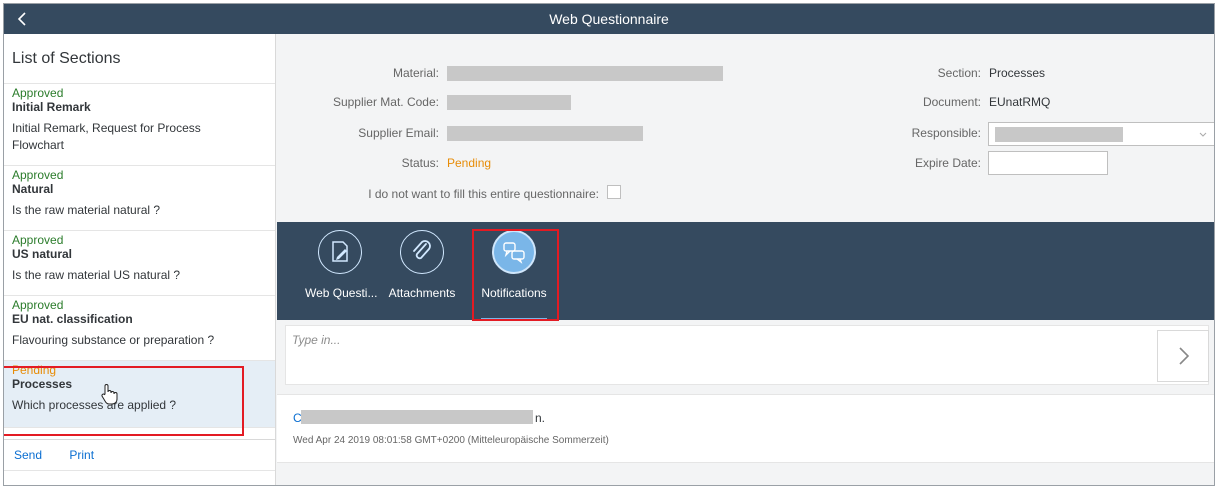 Image resolution: width=1218 pixels, height=489 pixels. I want to click on responsible-select, so click(1101, 134).